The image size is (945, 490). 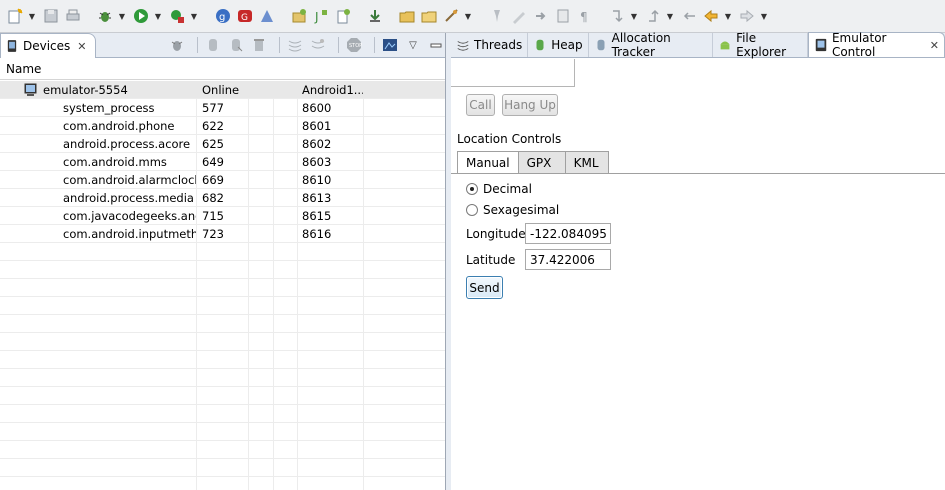 I want to click on last-edit-icon, so click(x=689, y=16).